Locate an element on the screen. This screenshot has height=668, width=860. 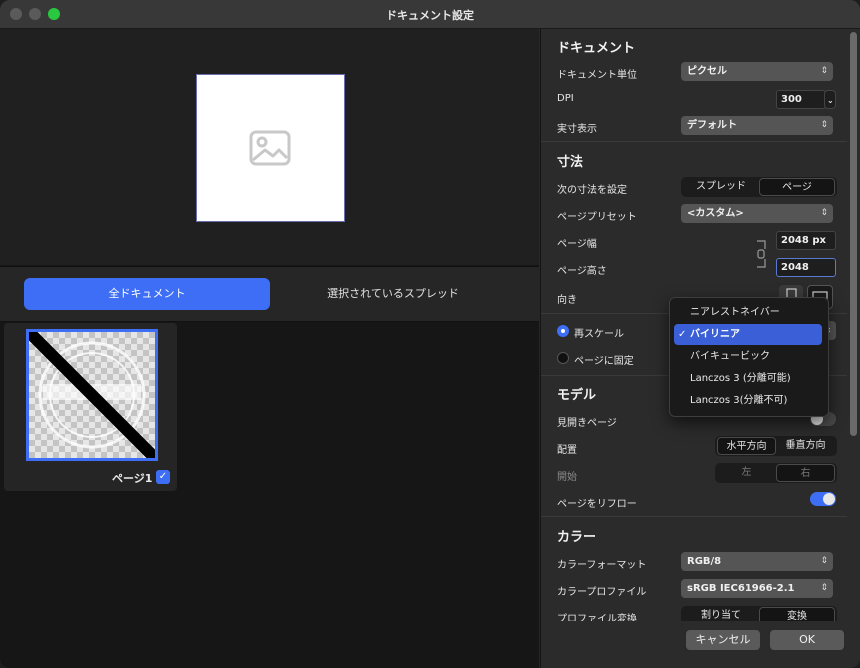
menu-item-lanczos-nonseparable: Lanczos 3(分離不可) is located at coordinates (748, 400).